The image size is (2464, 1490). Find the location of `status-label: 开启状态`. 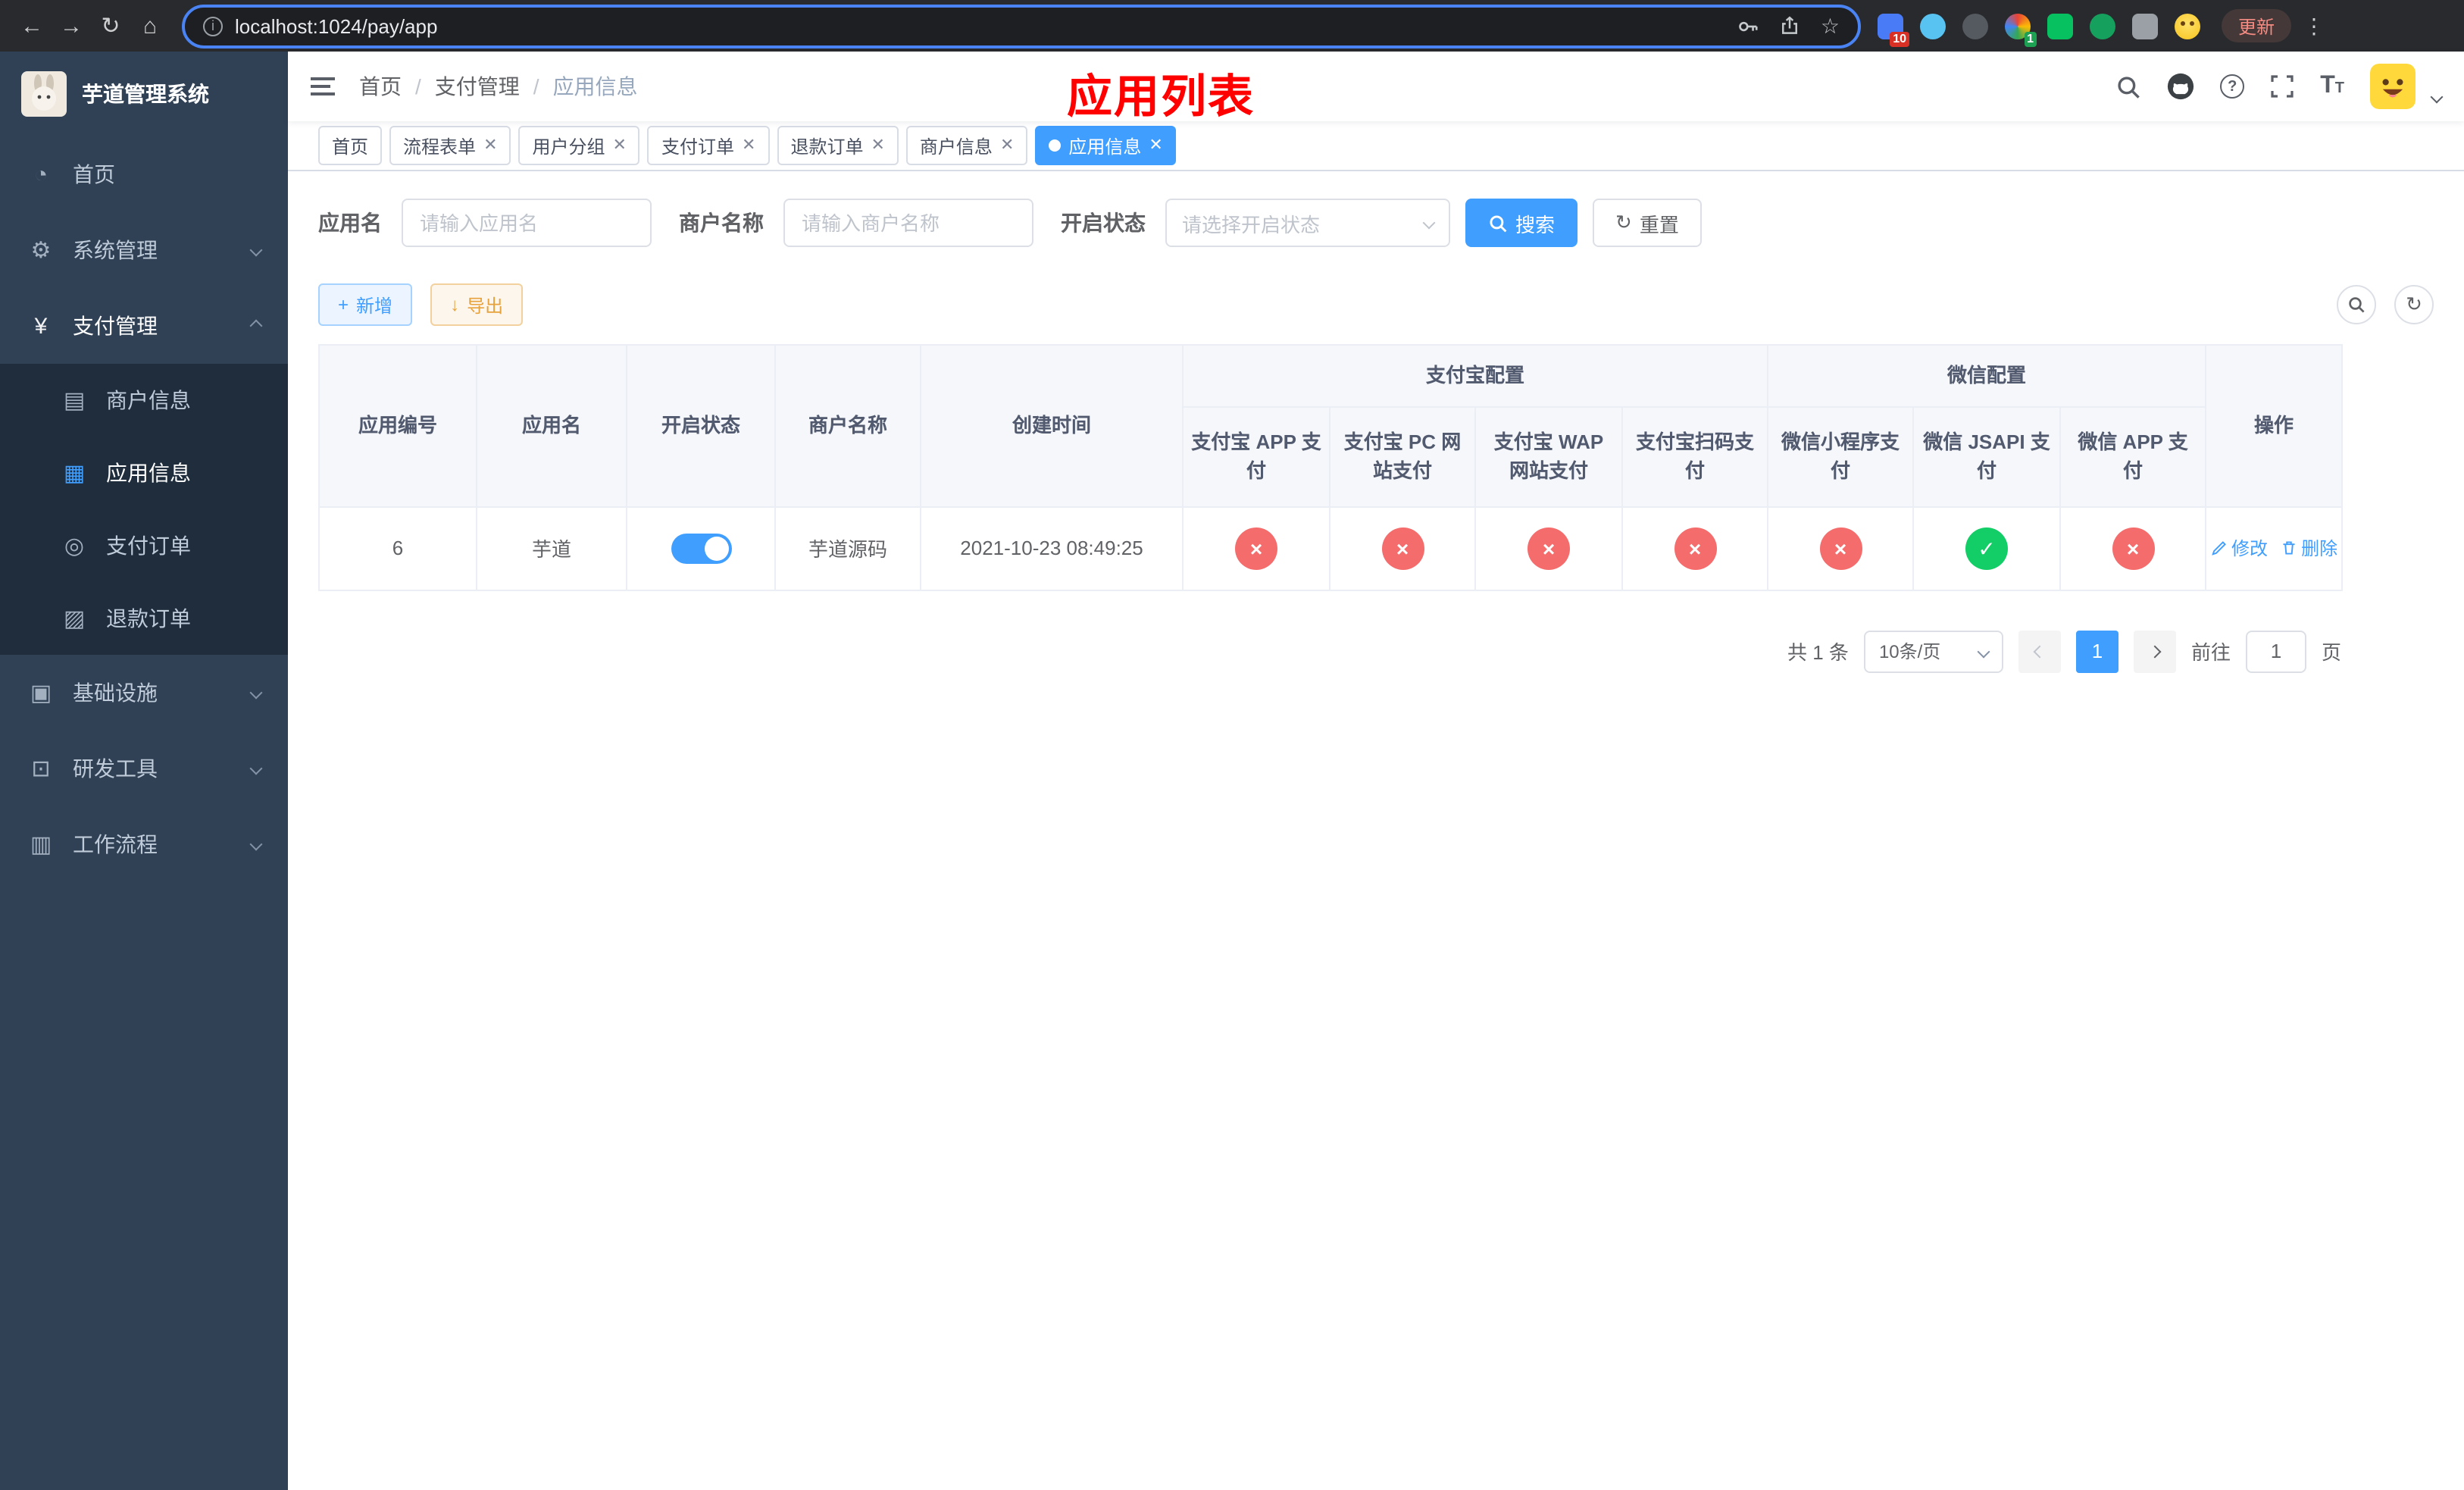

status-label: 开启状态 is located at coordinates (1103, 223).